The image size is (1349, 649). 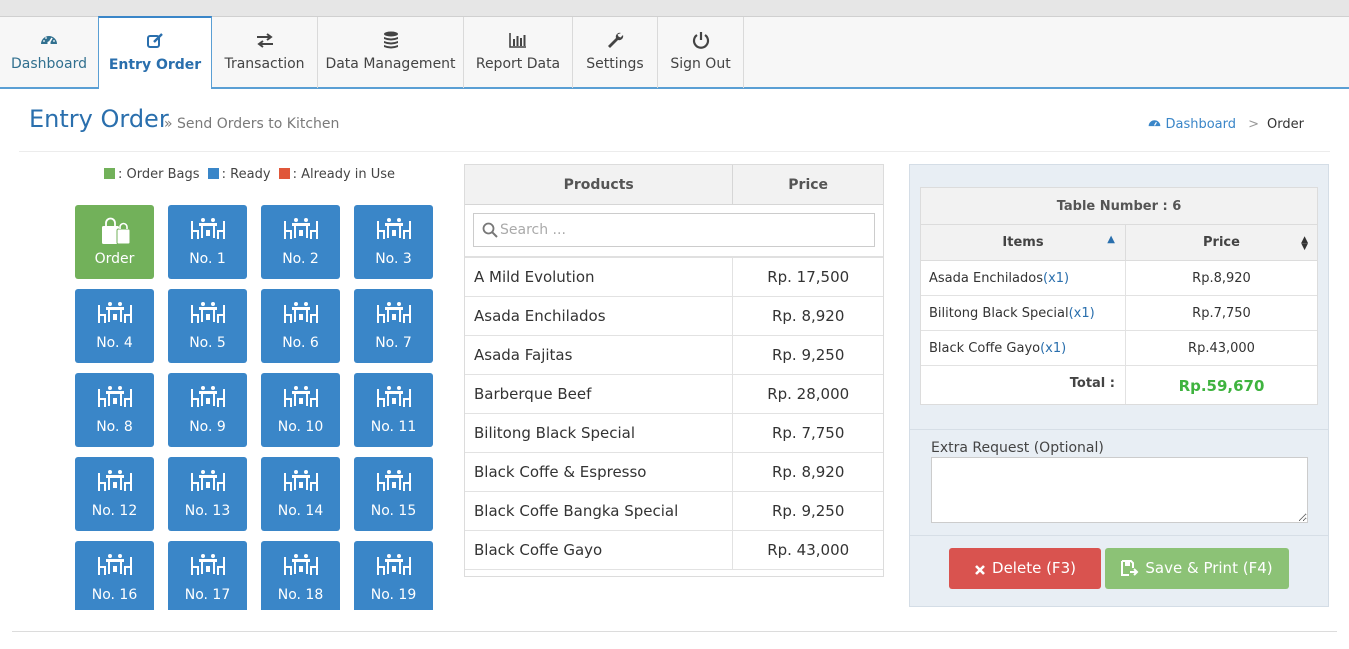 What do you see at coordinates (683, 230) in the screenshot?
I see `product-search-input` at bounding box center [683, 230].